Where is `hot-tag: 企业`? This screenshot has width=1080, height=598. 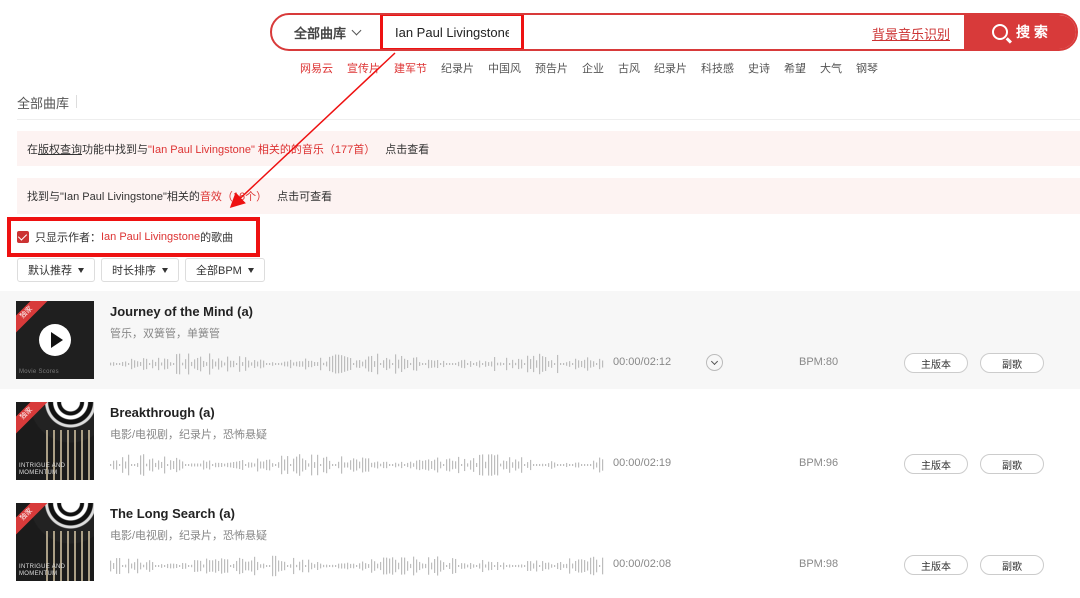
hot-tag: 企业 is located at coordinates (593, 68).